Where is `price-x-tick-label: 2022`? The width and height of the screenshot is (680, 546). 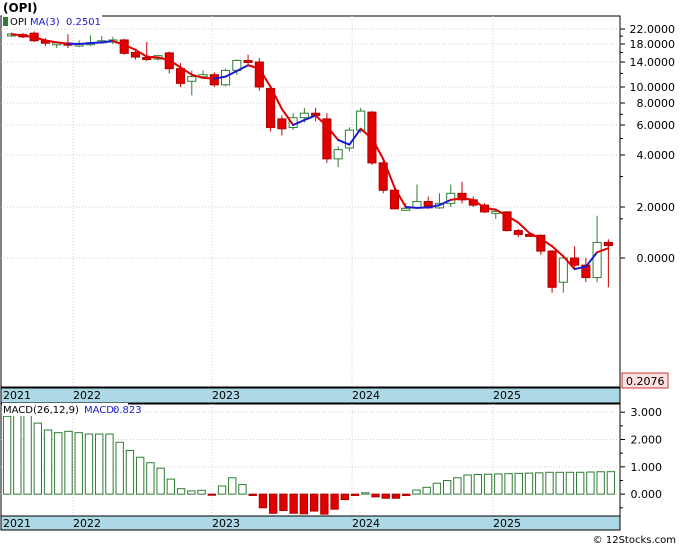 price-x-tick-label: 2022 is located at coordinates (87, 395).